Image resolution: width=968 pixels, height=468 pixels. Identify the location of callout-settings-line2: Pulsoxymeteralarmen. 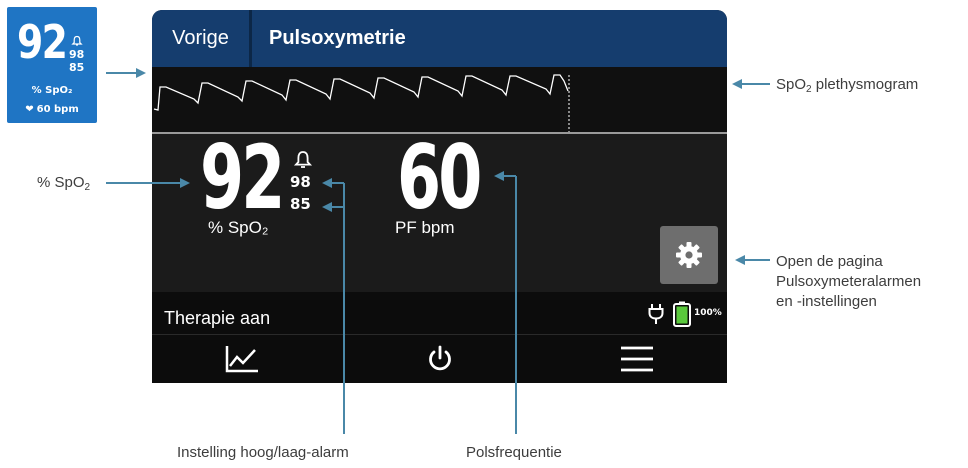
(849, 281).